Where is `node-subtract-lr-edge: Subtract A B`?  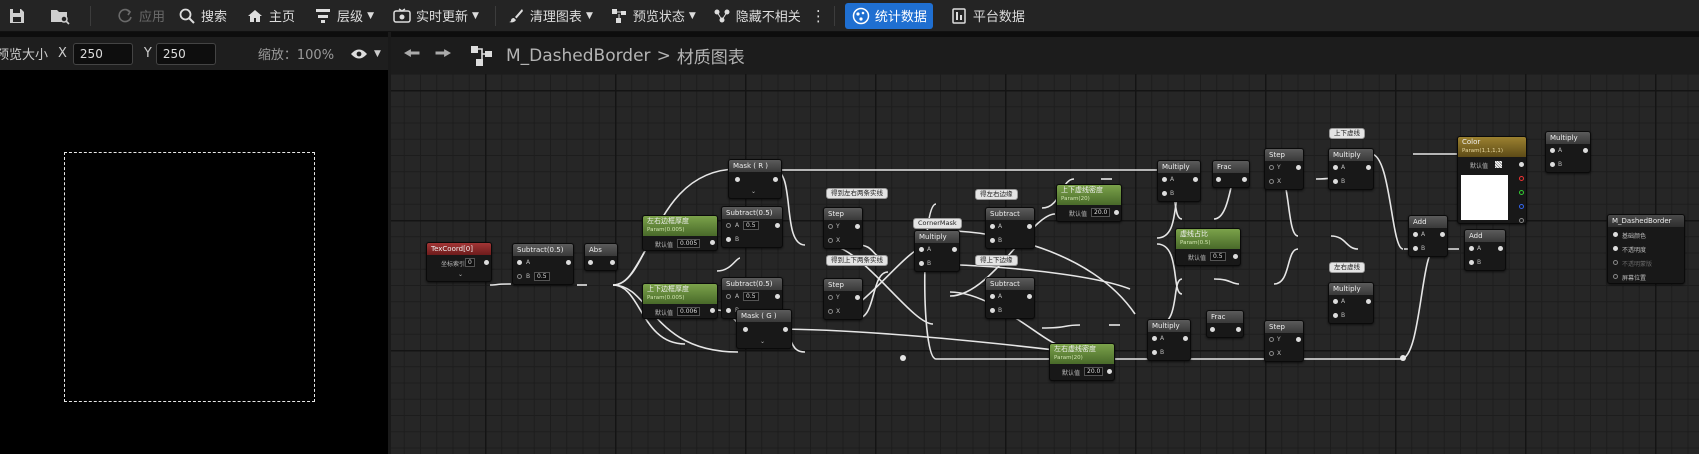
node-subtract-lr-edge: Subtract A B is located at coordinates (1010, 228).